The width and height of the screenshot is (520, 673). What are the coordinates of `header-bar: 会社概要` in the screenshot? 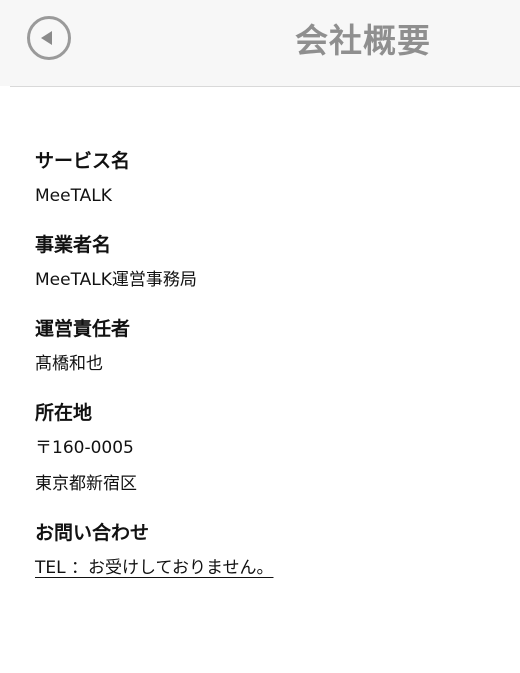 It's located at (260, 43).